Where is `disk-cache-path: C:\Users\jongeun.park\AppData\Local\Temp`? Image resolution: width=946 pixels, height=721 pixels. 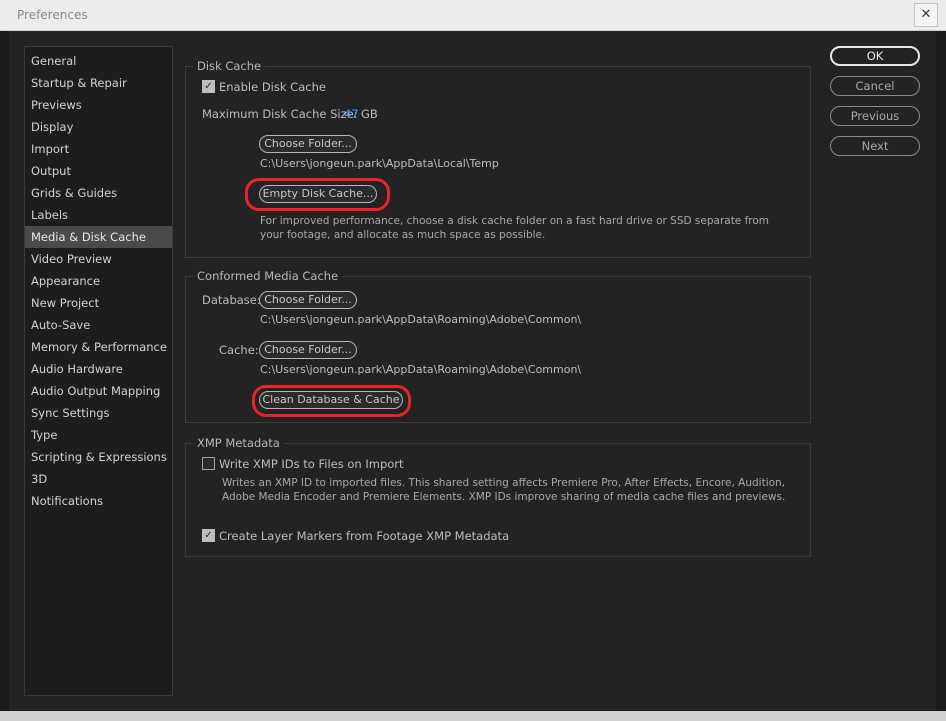 disk-cache-path: C:\Users\jongeun.park\AppData\Local\Temp is located at coordinates (379, 163).